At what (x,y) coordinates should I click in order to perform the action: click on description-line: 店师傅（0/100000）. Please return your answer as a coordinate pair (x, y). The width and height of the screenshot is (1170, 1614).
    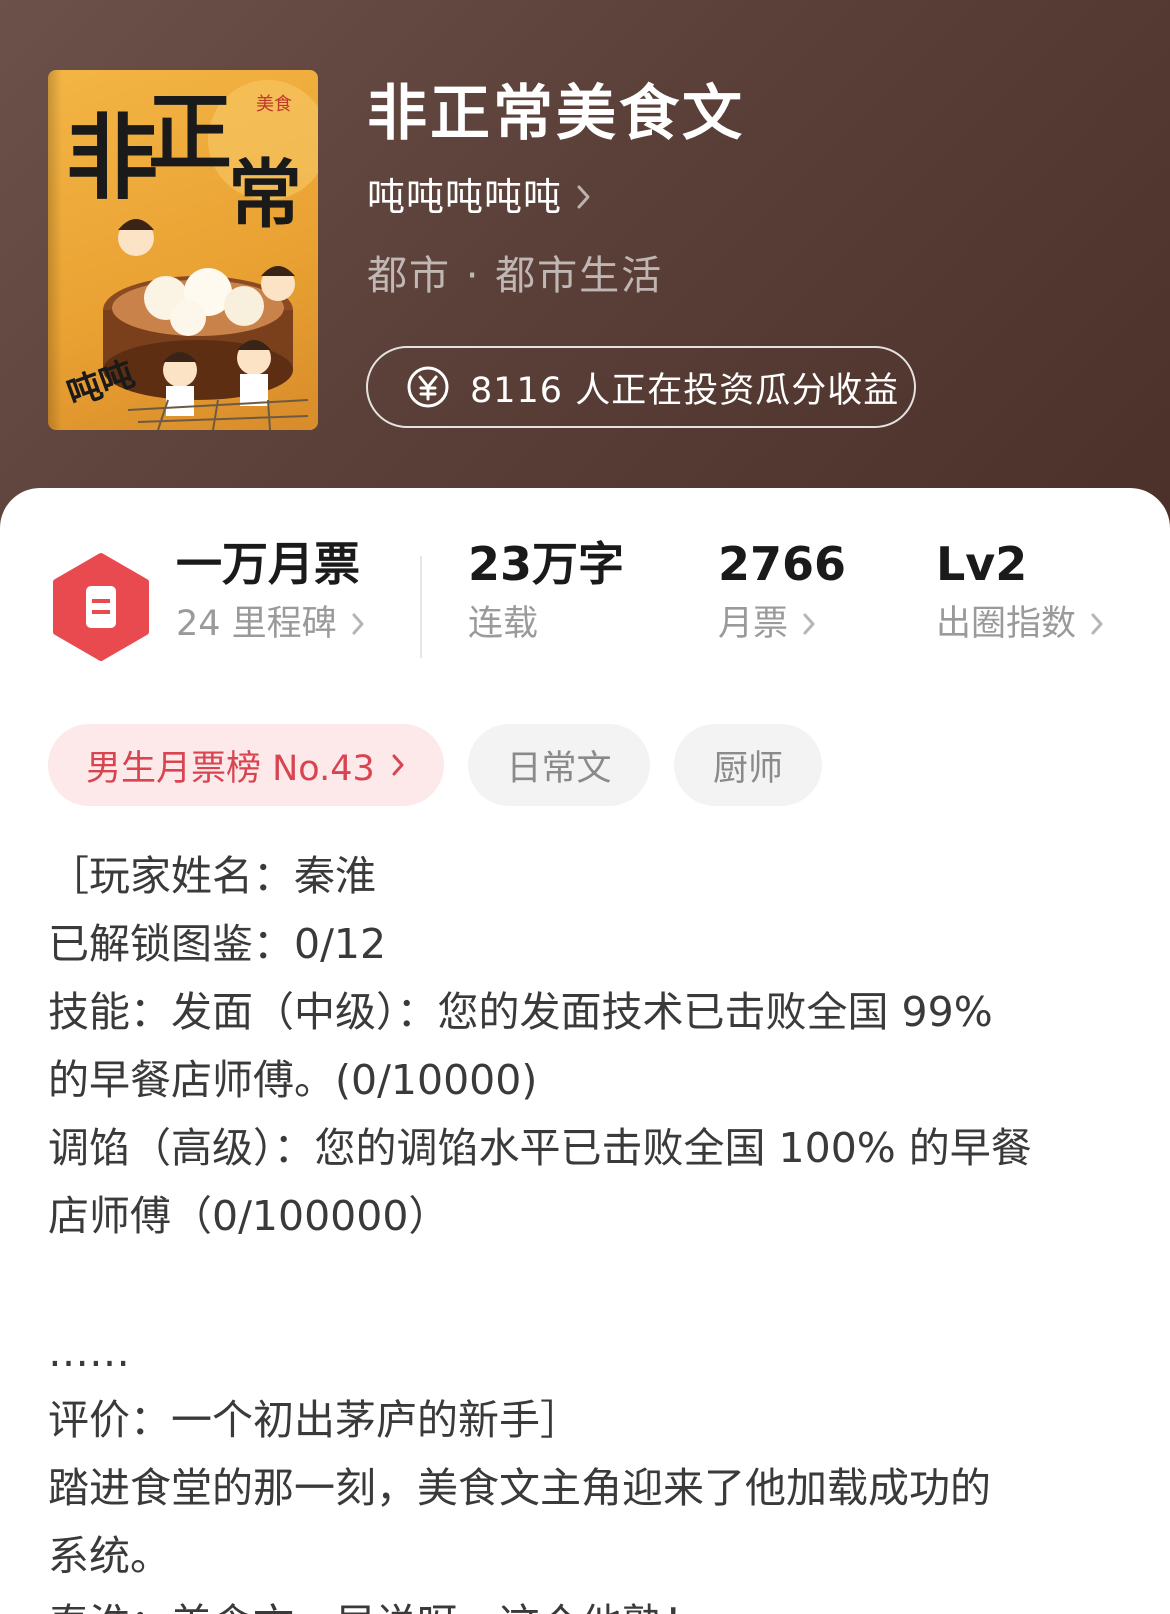
    Looking at the image, I should click on (249, 1216).